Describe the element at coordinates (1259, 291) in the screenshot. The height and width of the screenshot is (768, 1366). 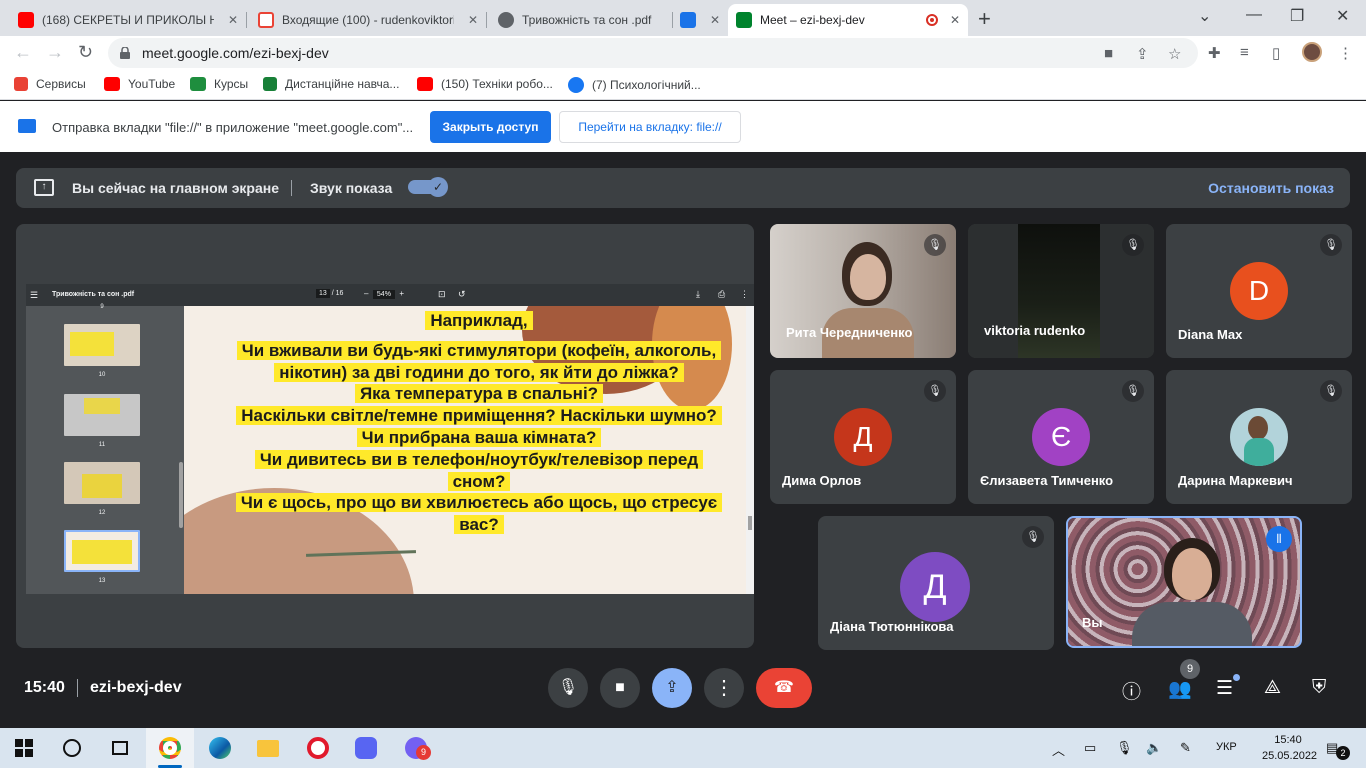
I see `participant-tile: D 🎙 Diana Max` at that location.